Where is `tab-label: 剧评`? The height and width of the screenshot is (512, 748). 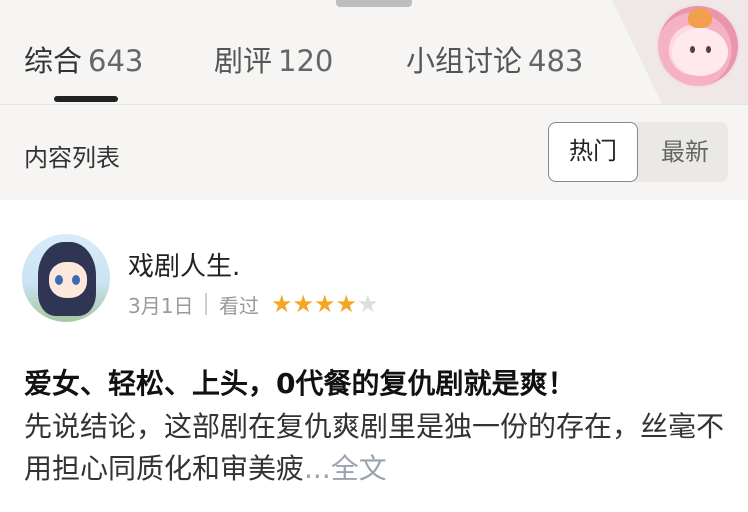
tab-label: 剧评 is located at coordinates (243, 61).